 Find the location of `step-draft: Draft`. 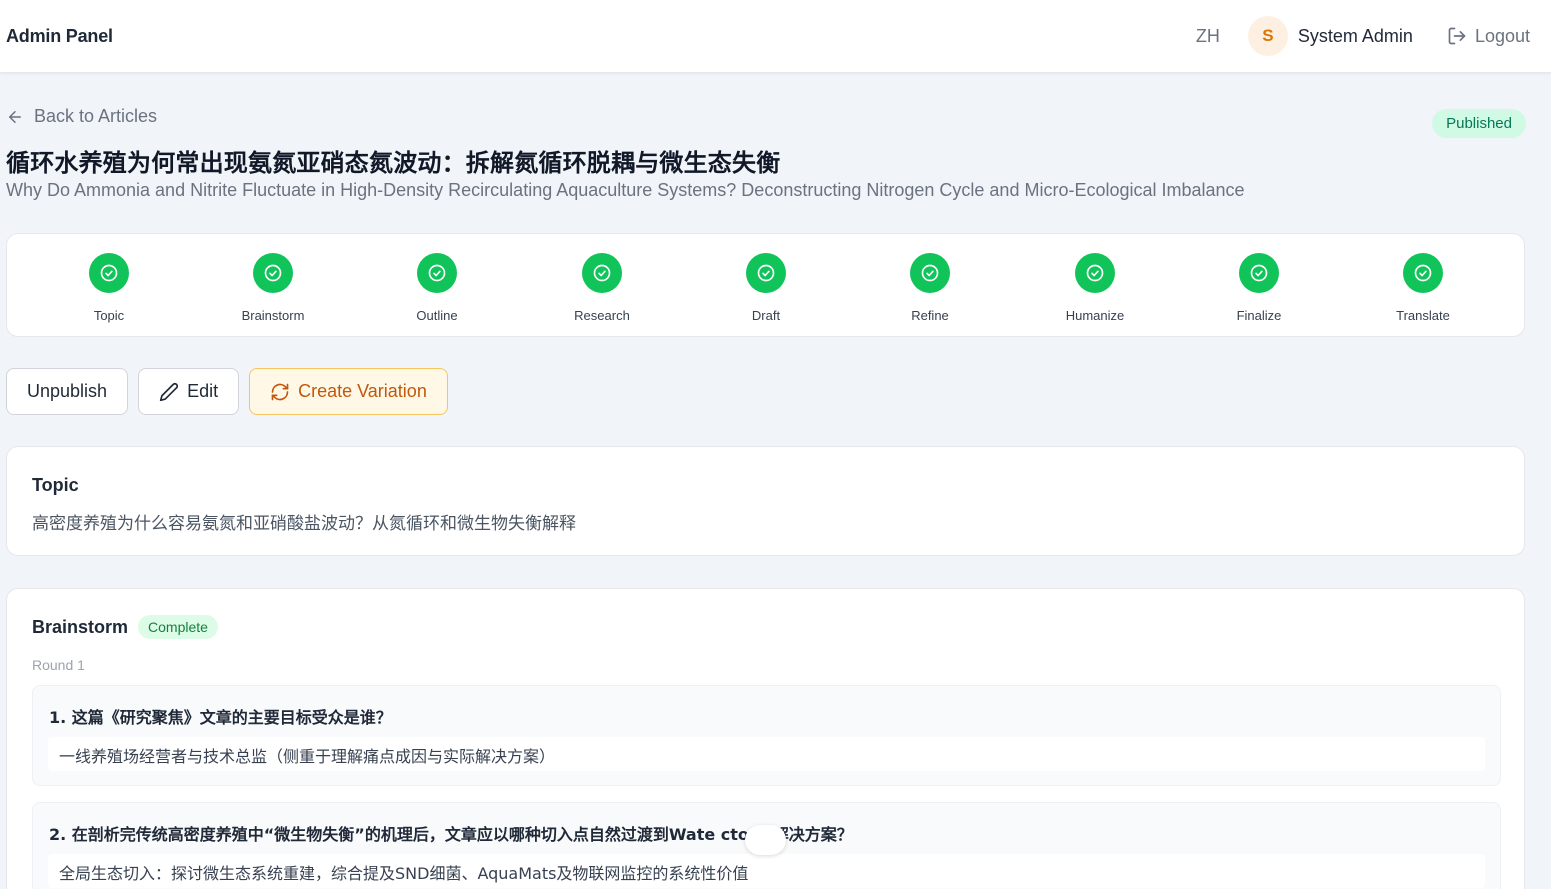

step-draft: Draft is located at coordinates (766, 288).